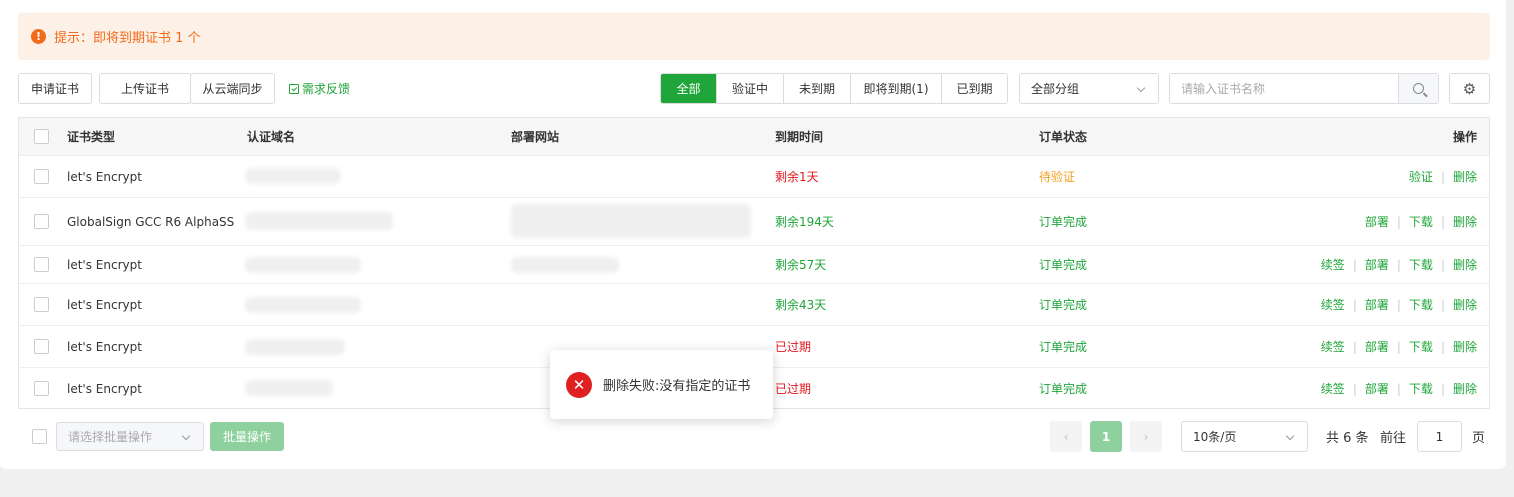 The height and width of the screenshot is (497, 1514). I want to click on select-all-checkbox, so click(41, 136).